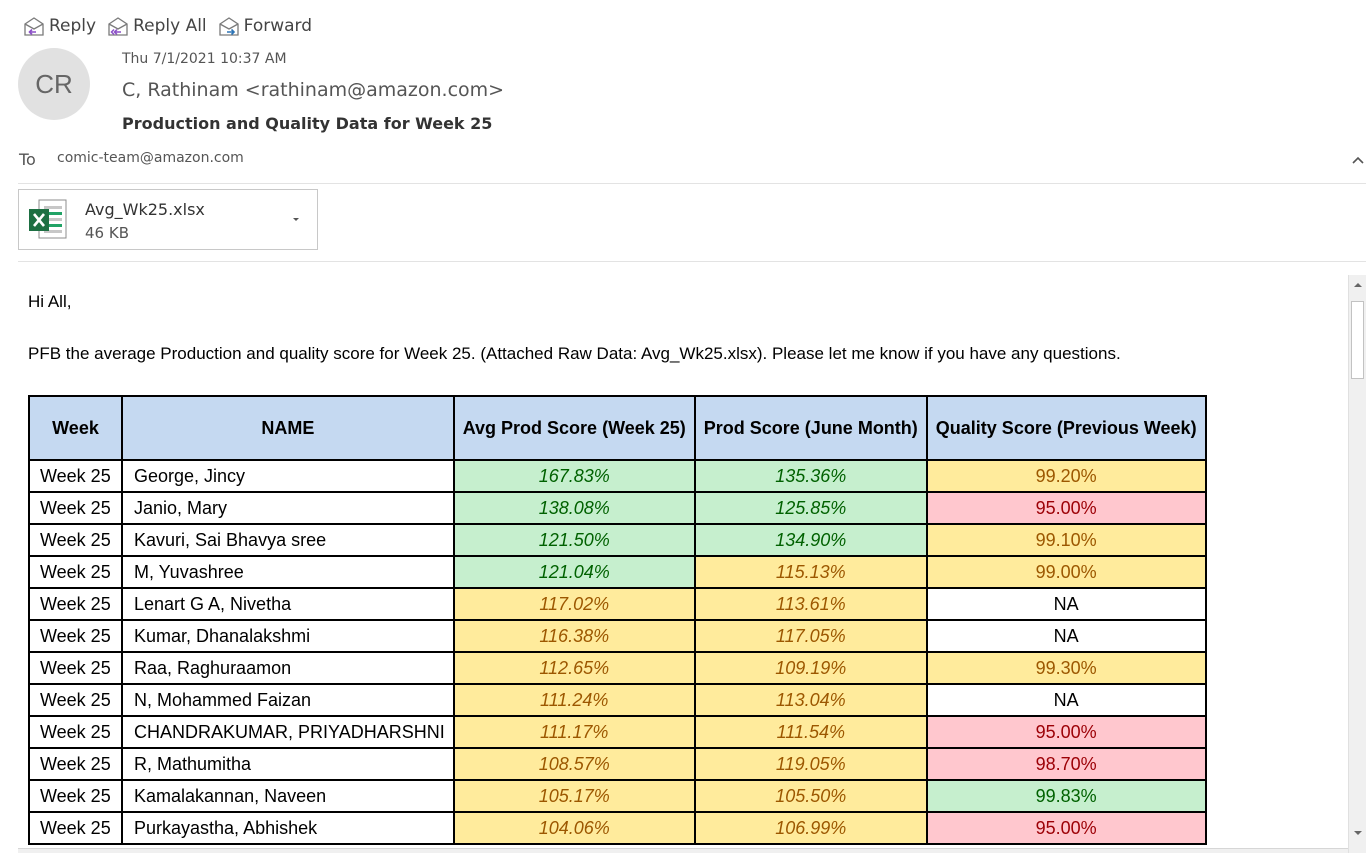  Describe the element at coordinates (692, 183) in the screenshot. I see `header-divider` at that location.